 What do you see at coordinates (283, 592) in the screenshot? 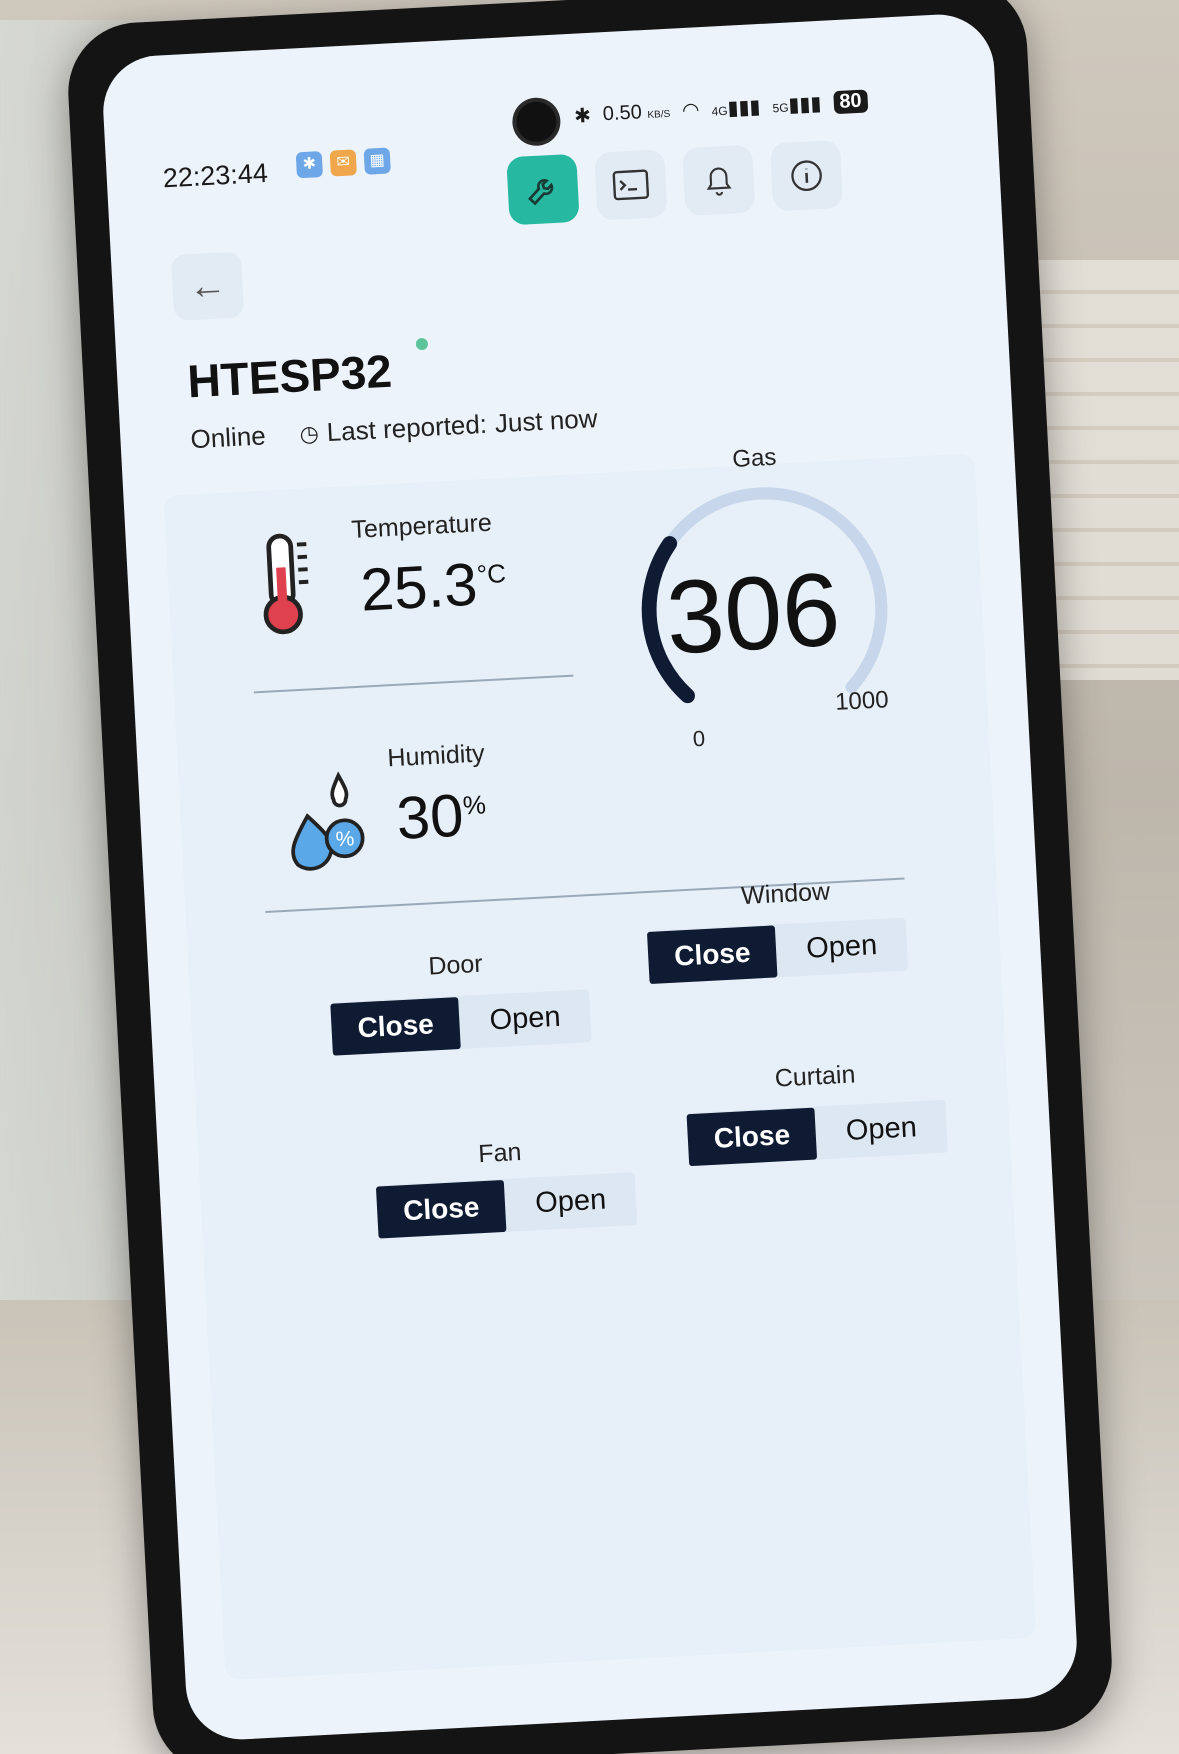
I see `thermometer-icon` at bounding box center [283, 592].